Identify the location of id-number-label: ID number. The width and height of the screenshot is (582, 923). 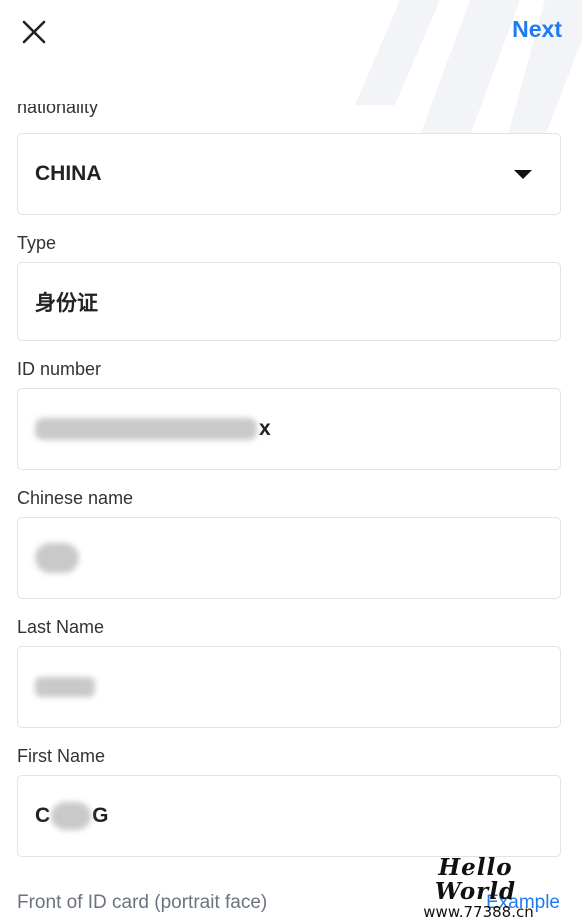
(59, 369).